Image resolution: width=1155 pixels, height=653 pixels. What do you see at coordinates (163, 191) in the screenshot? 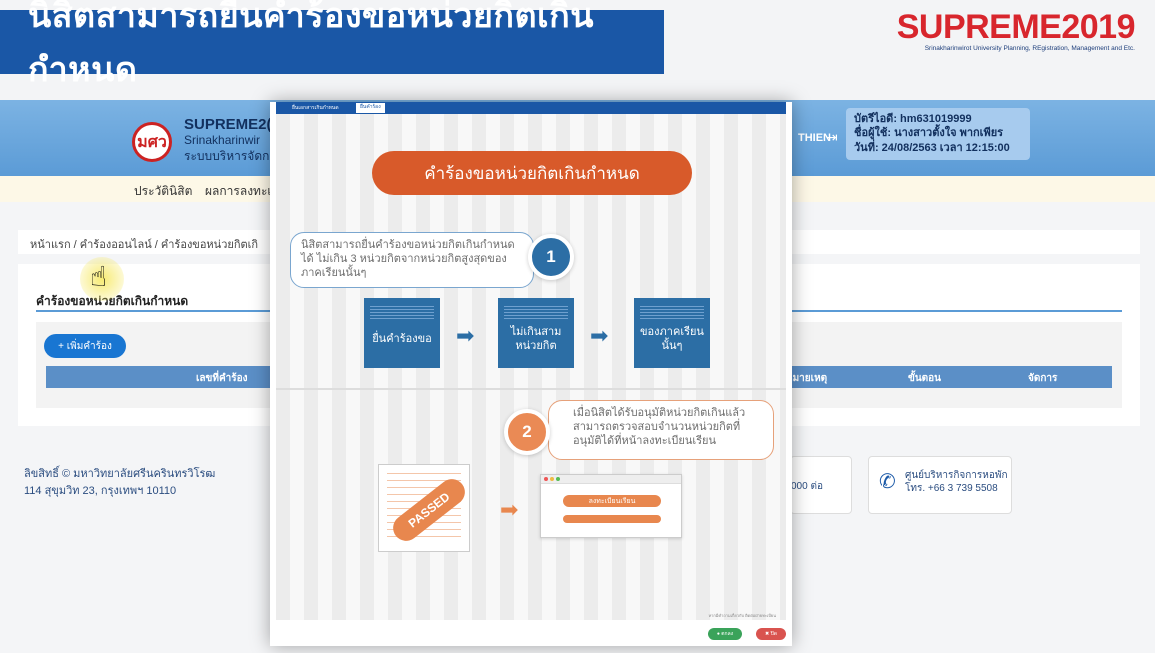
I see `nav-item-student-history: ประวัตินิสิต` at bounding box center [163, 191].